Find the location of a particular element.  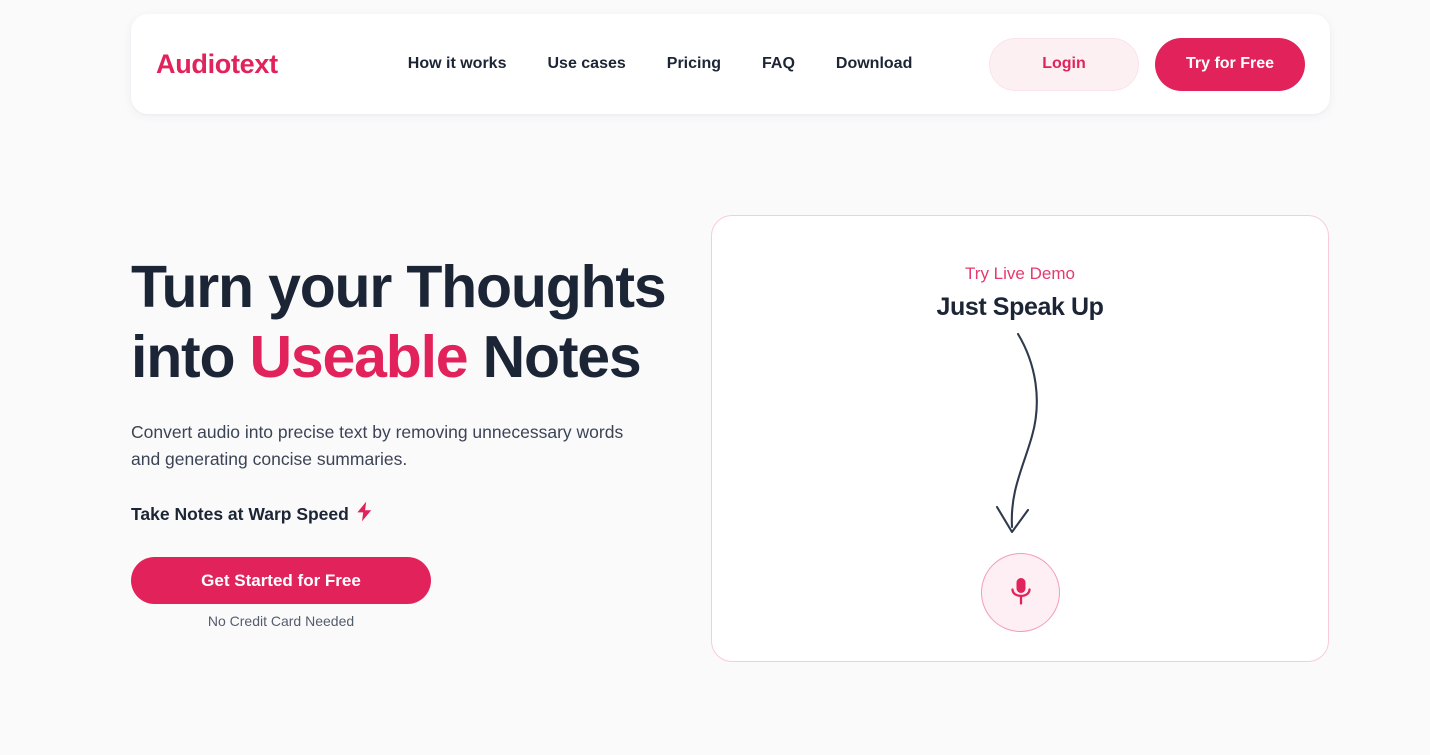

hero-title-line-1: Turn your Thoughts is located at coordinates (399, 287).